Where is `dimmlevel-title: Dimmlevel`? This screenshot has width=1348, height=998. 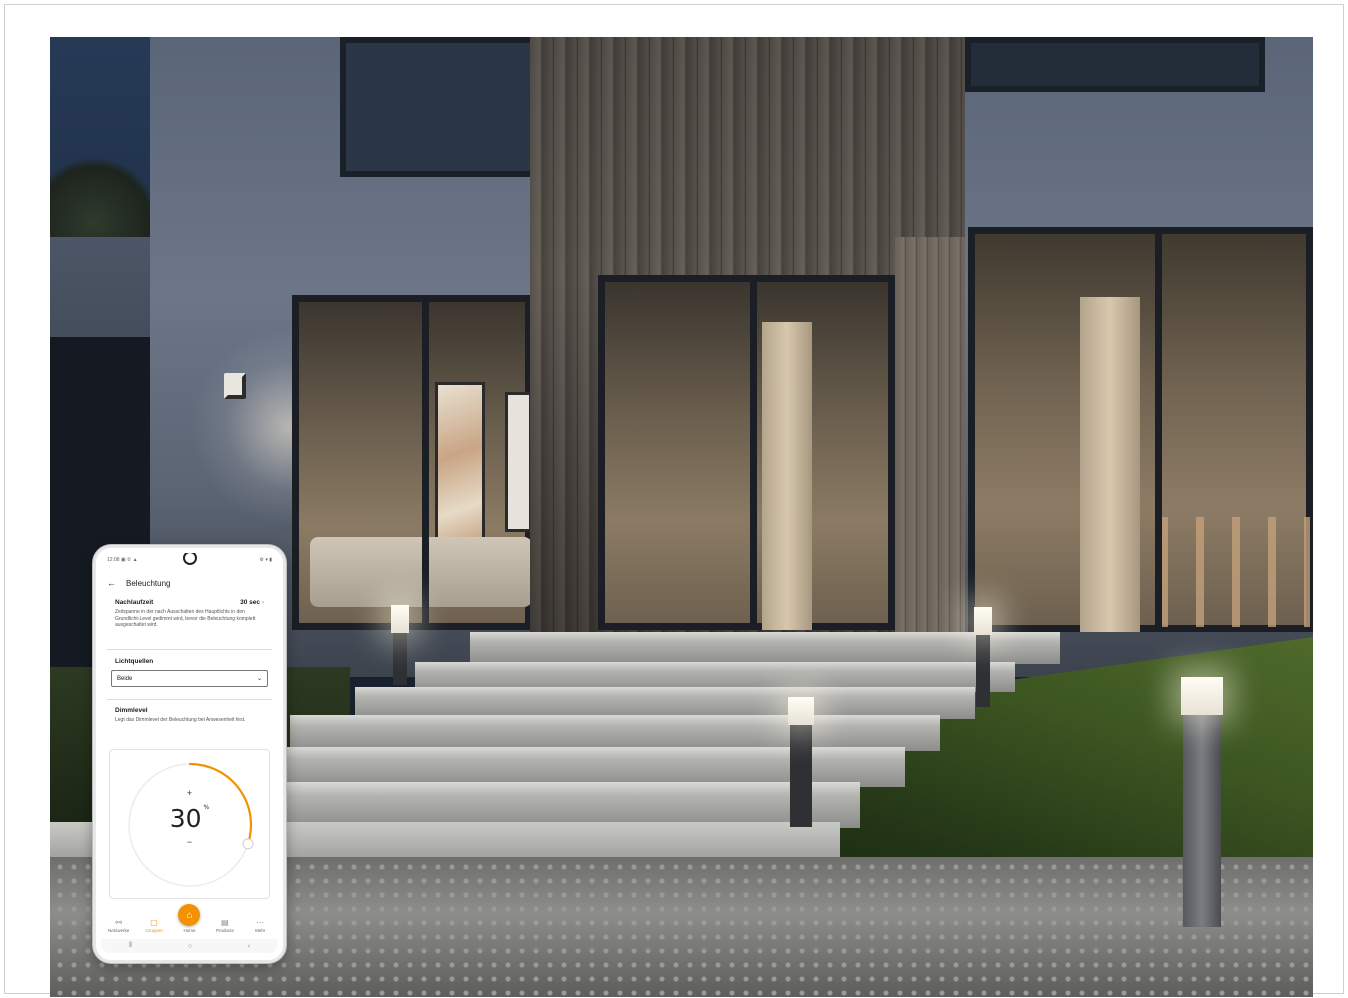 dimmlevel-title: Dimmlevel is located at coordinates (131, 710).